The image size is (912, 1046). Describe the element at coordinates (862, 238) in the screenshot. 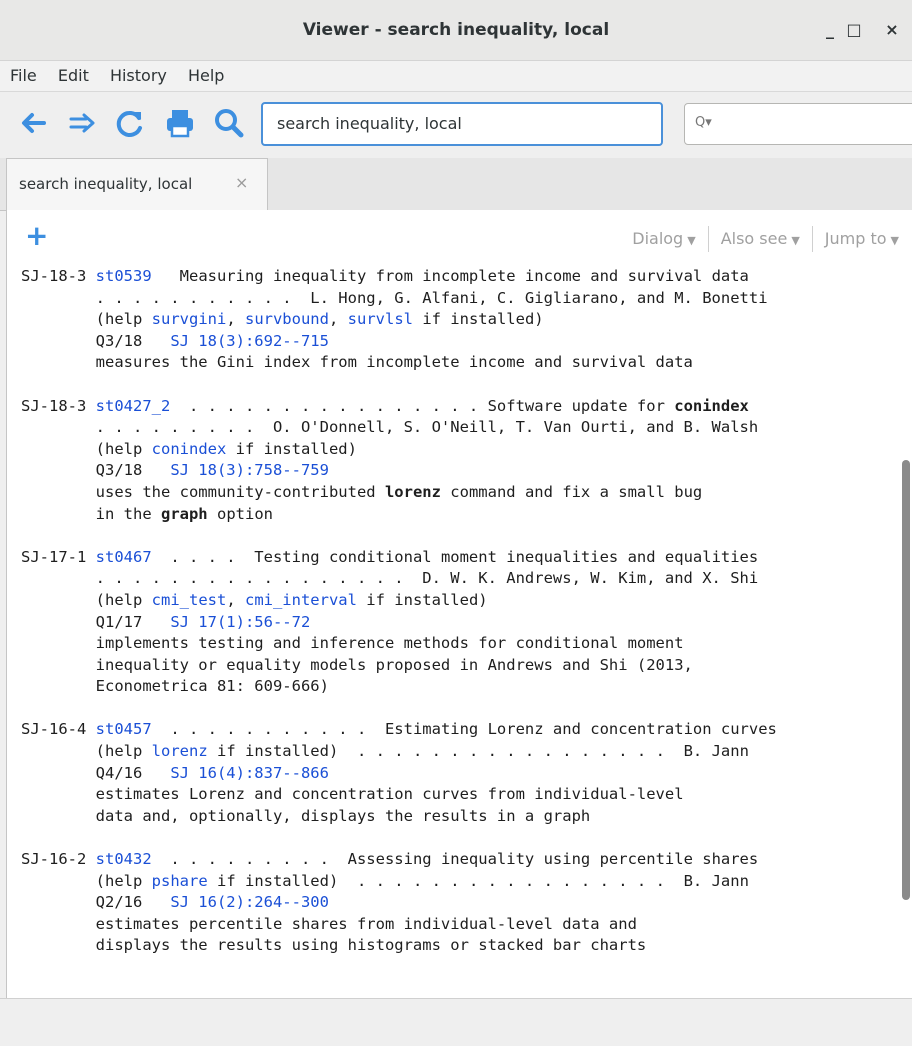

I see `jump-to-dropdown: Jump to ▼` at that location.